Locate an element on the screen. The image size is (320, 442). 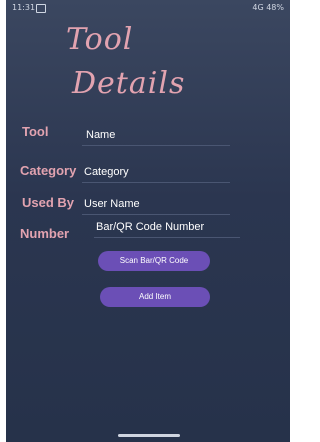
status-indicators: 4G 48% is located at coordinates (268, 7).